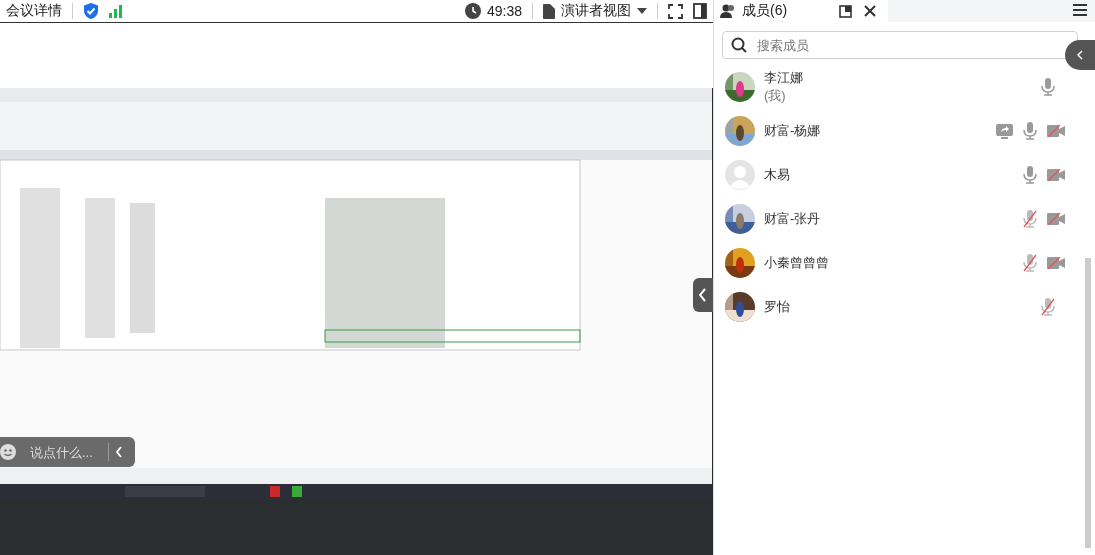  What do you see at coordinates (793, 219) in the screenshot?
I see `member-name: 财富-张丹` at bounding box center [793, 219].